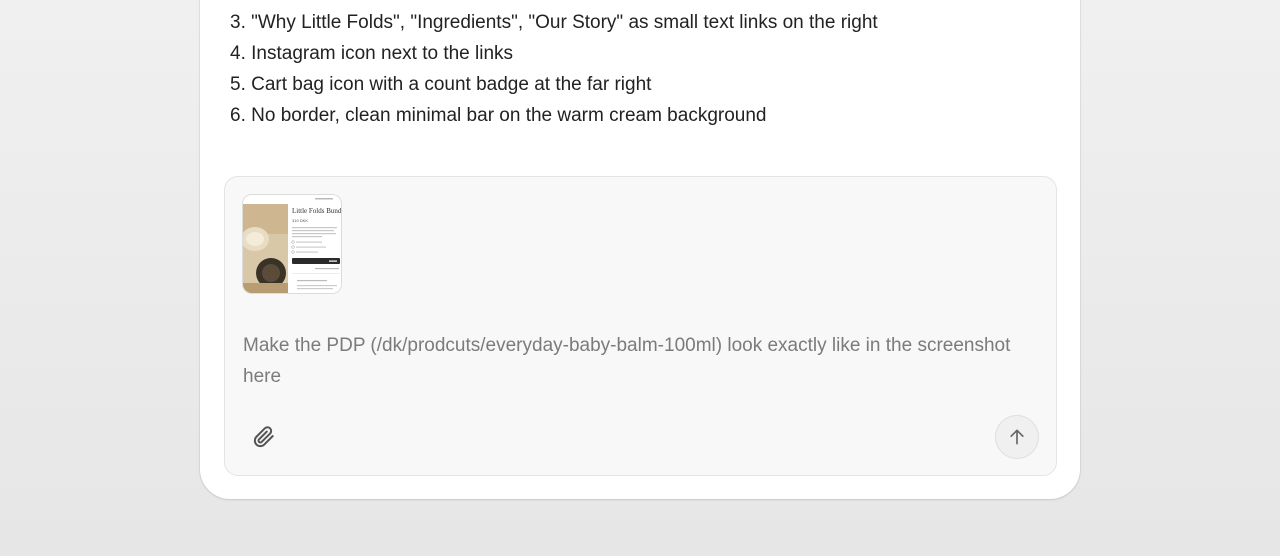 The image size is (1280, 556). I want to click on arrow-up-icon, so click(1017, 437).